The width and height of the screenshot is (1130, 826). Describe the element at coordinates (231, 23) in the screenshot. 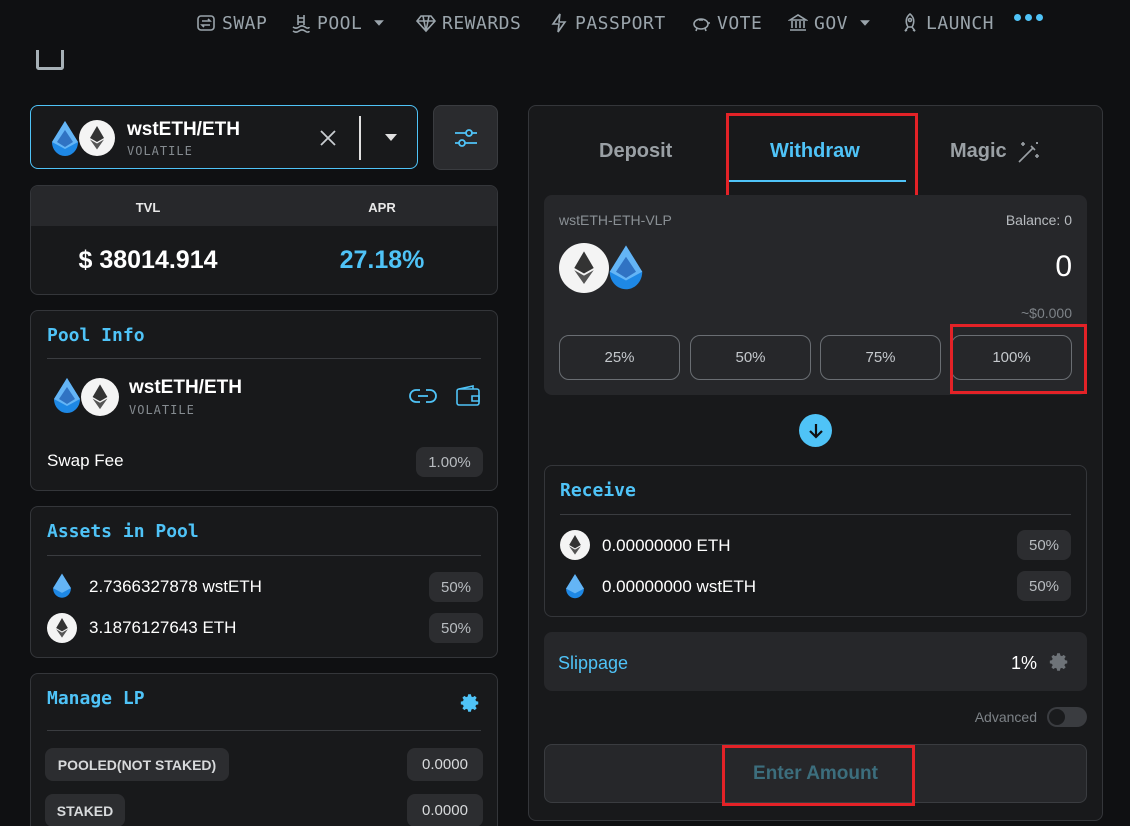

I see `nav-swap: SWAP` at that location.